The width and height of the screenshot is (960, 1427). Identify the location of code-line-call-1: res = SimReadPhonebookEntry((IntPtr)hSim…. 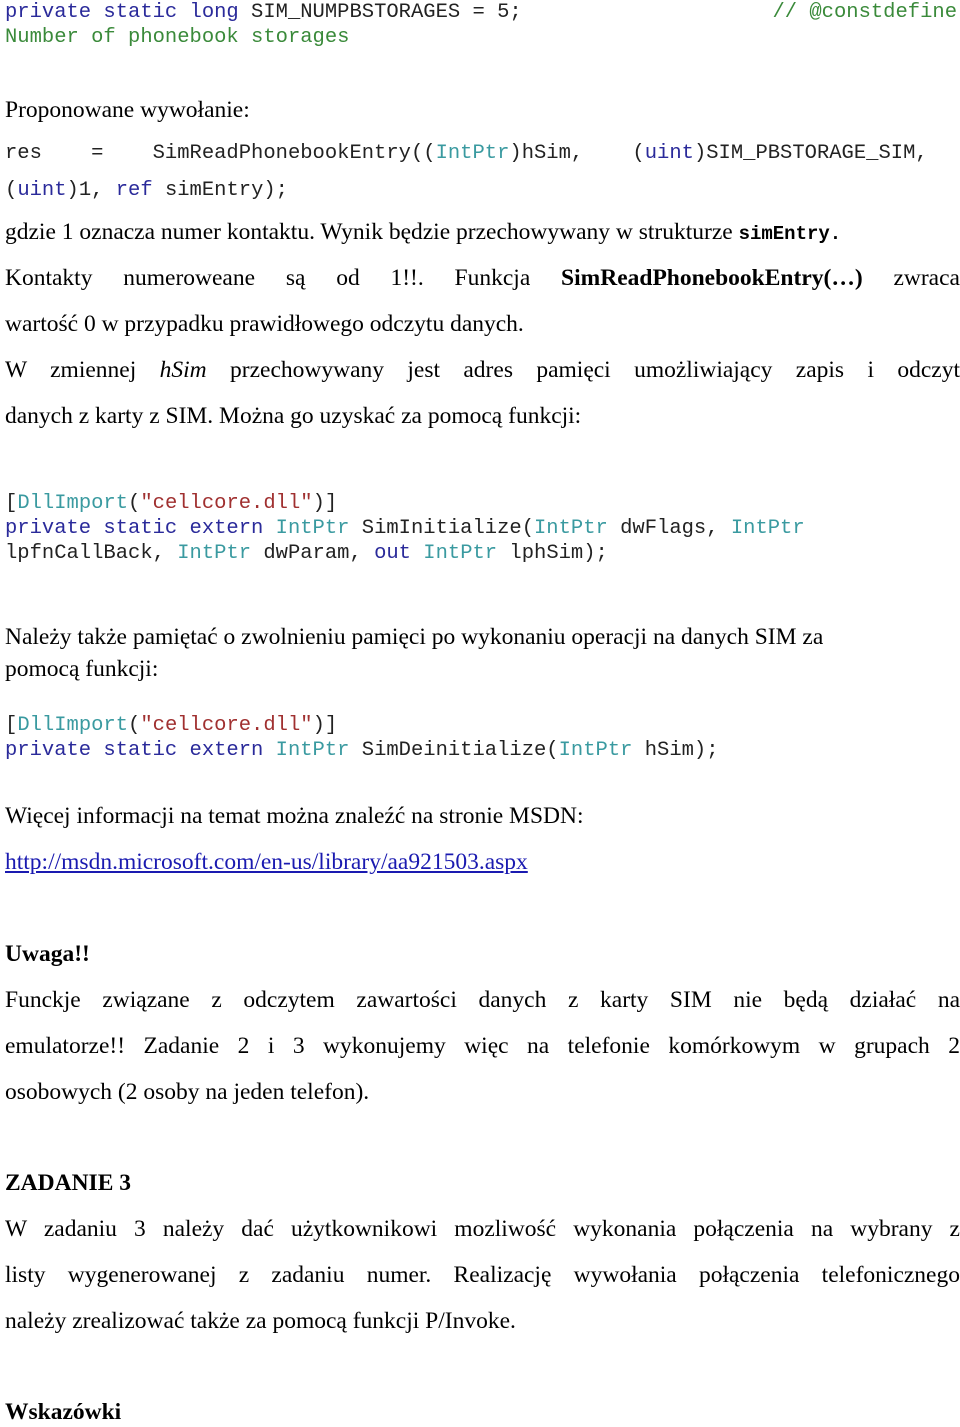
(466, 153).